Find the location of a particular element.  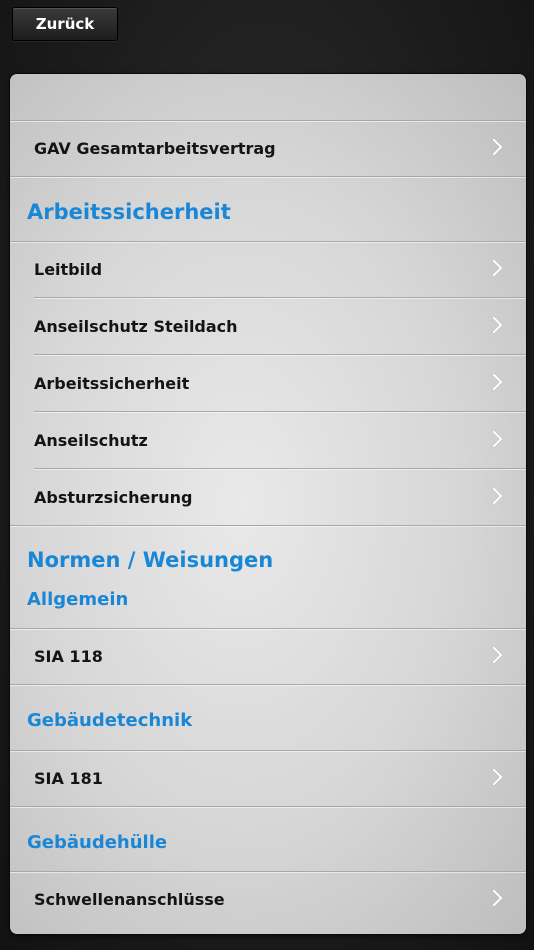

section-header-gebaeudehuelle: Gebäudehülle is located at coordinates (97, 842).